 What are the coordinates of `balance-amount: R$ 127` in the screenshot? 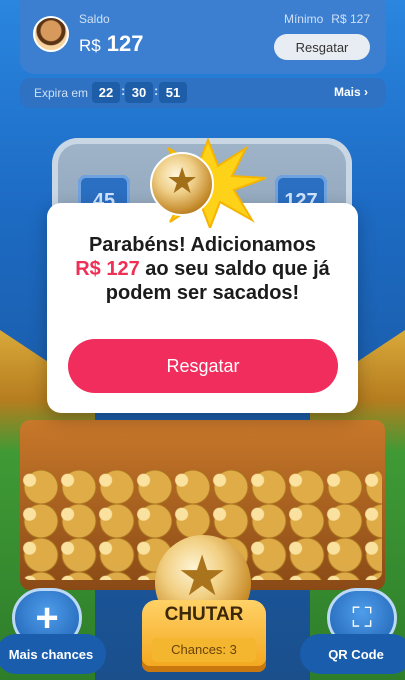 It's located at (111, 44).